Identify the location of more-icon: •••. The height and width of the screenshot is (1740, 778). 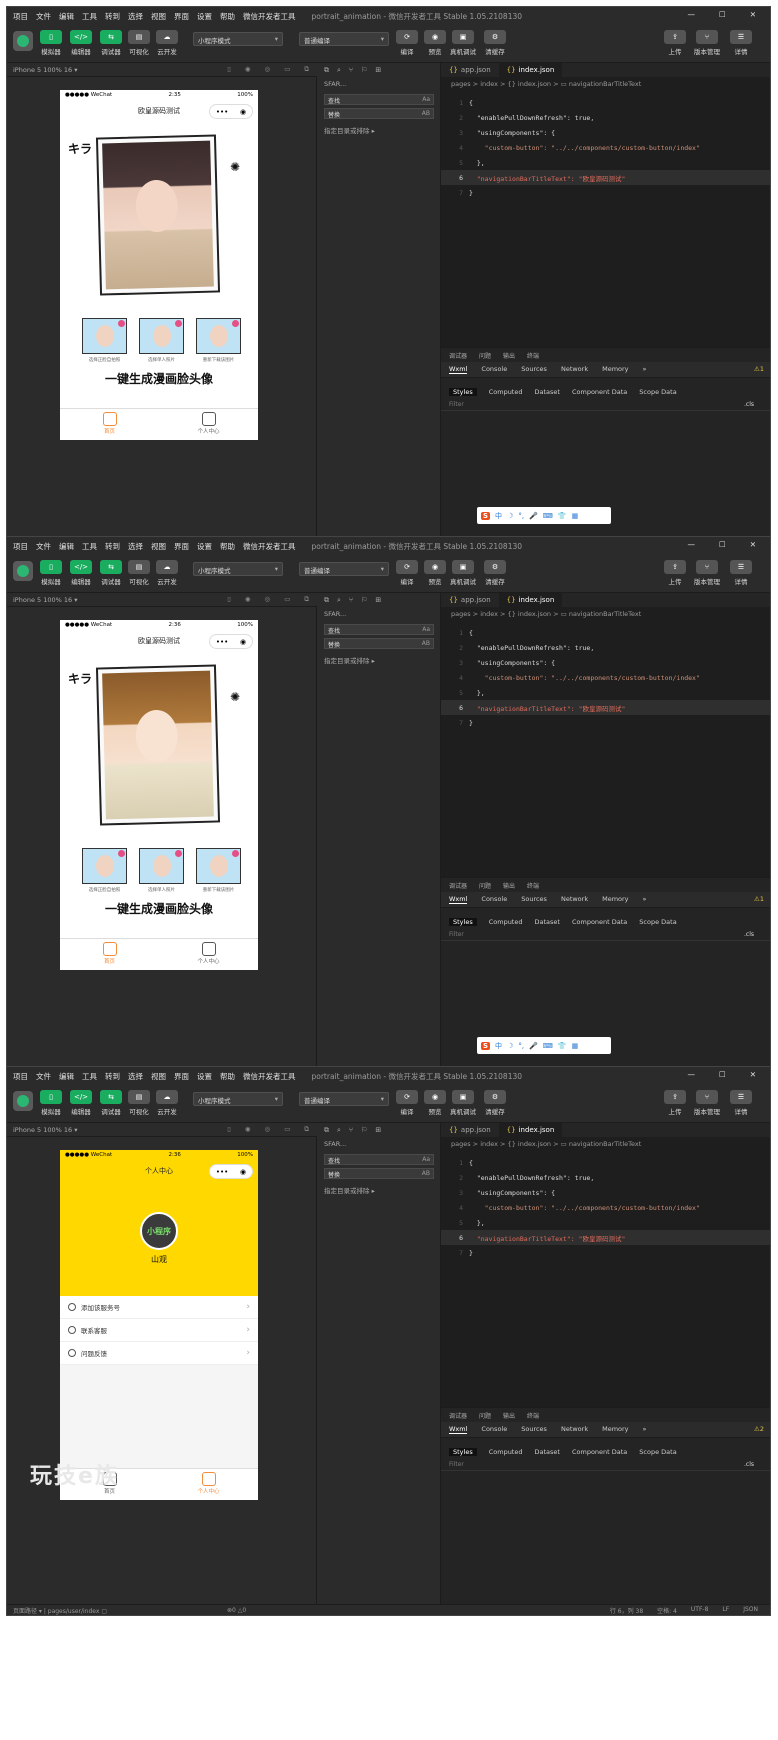
(222, 1172).